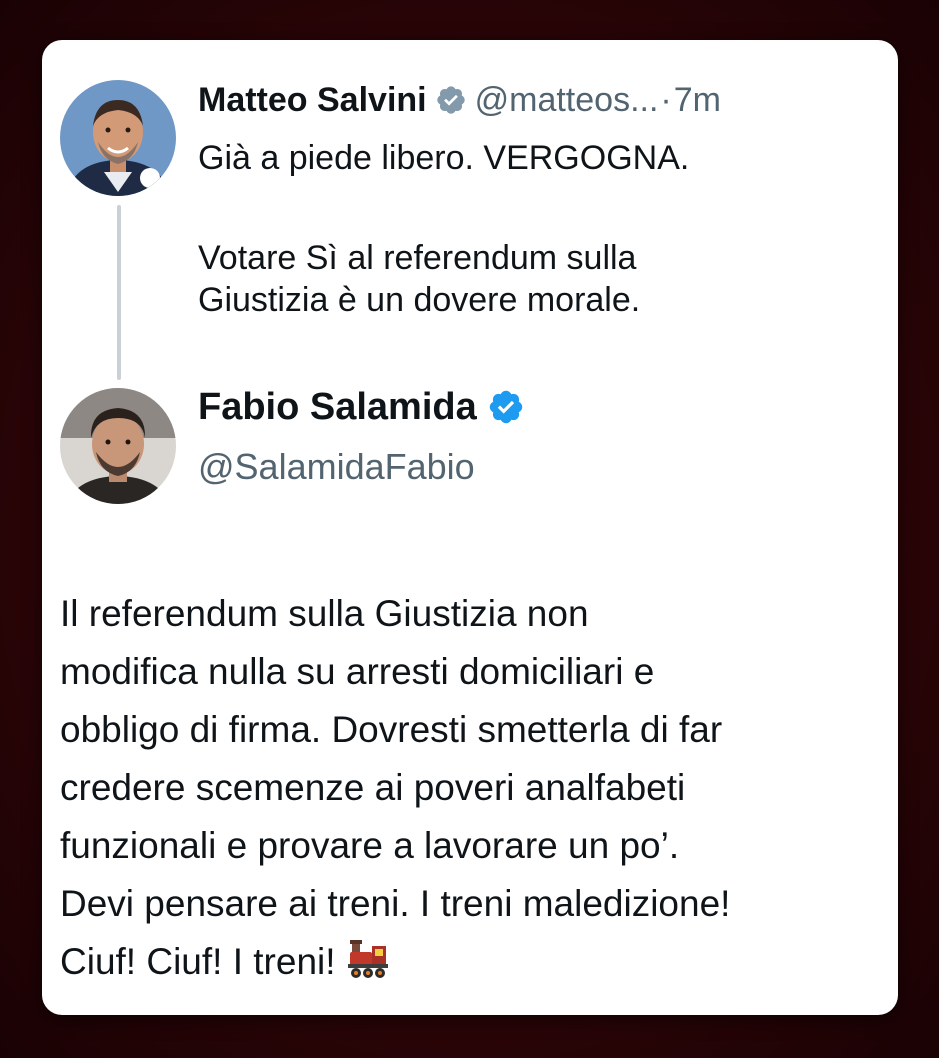 This screenshot has height=1058, width=939. I want to click on tweet-timestamp: 7m, so click(697, 100).